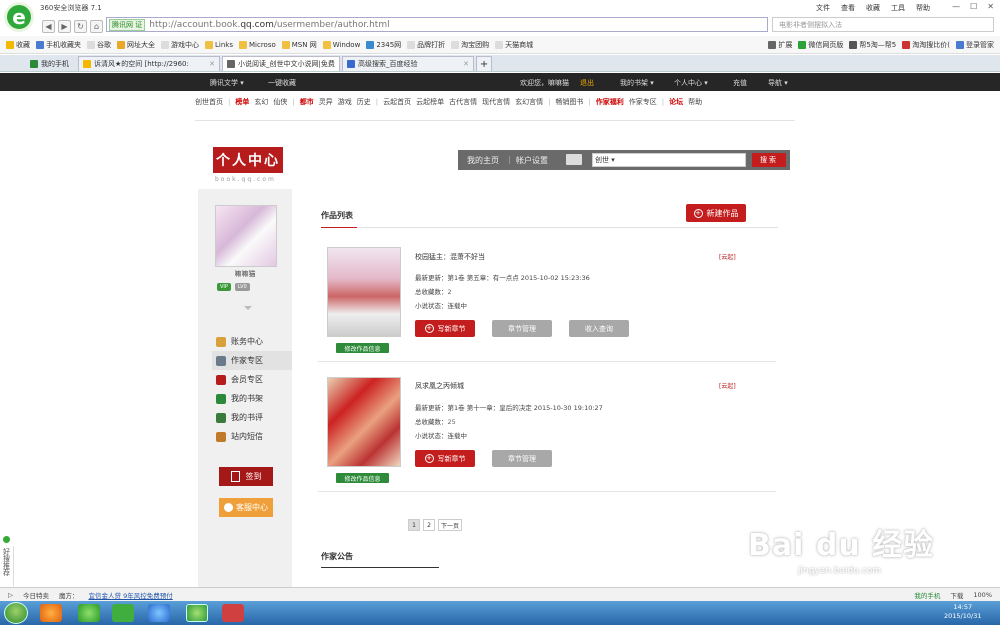 The height and width of the screenshot is (625, 1000). What do you see at coordinates (450, 257) in the screenshot?
I see `work-title-1: 校园猛主：混萧不好当` at bounding box center [450, 257].